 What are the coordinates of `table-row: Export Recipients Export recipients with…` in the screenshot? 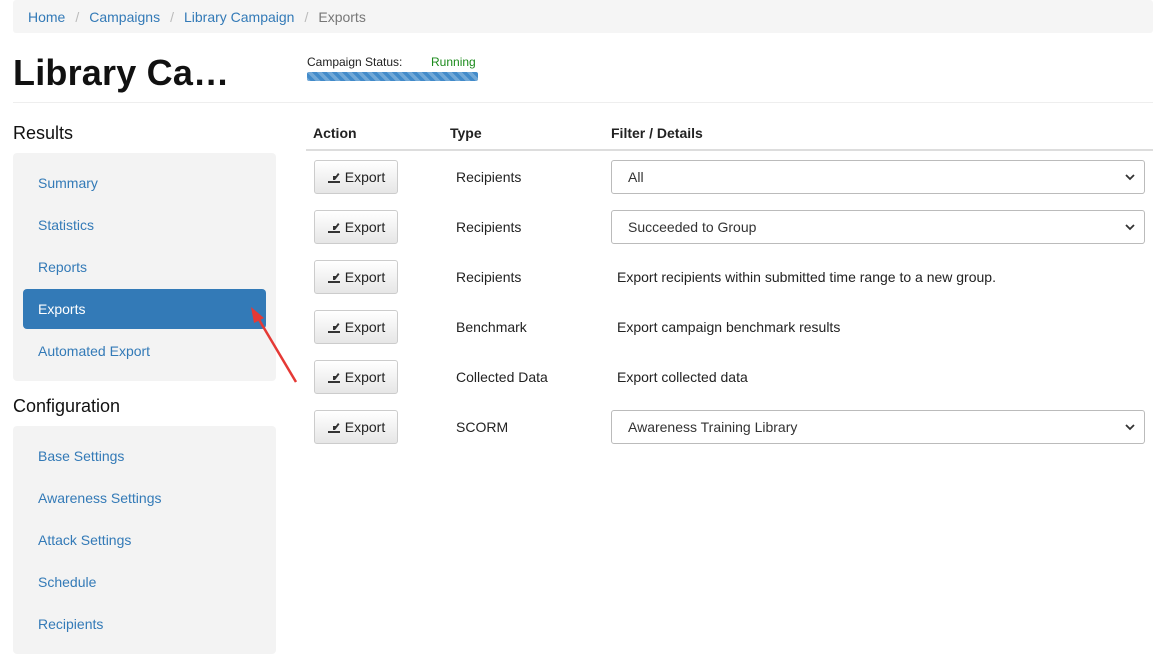 It's located at (729, 276).